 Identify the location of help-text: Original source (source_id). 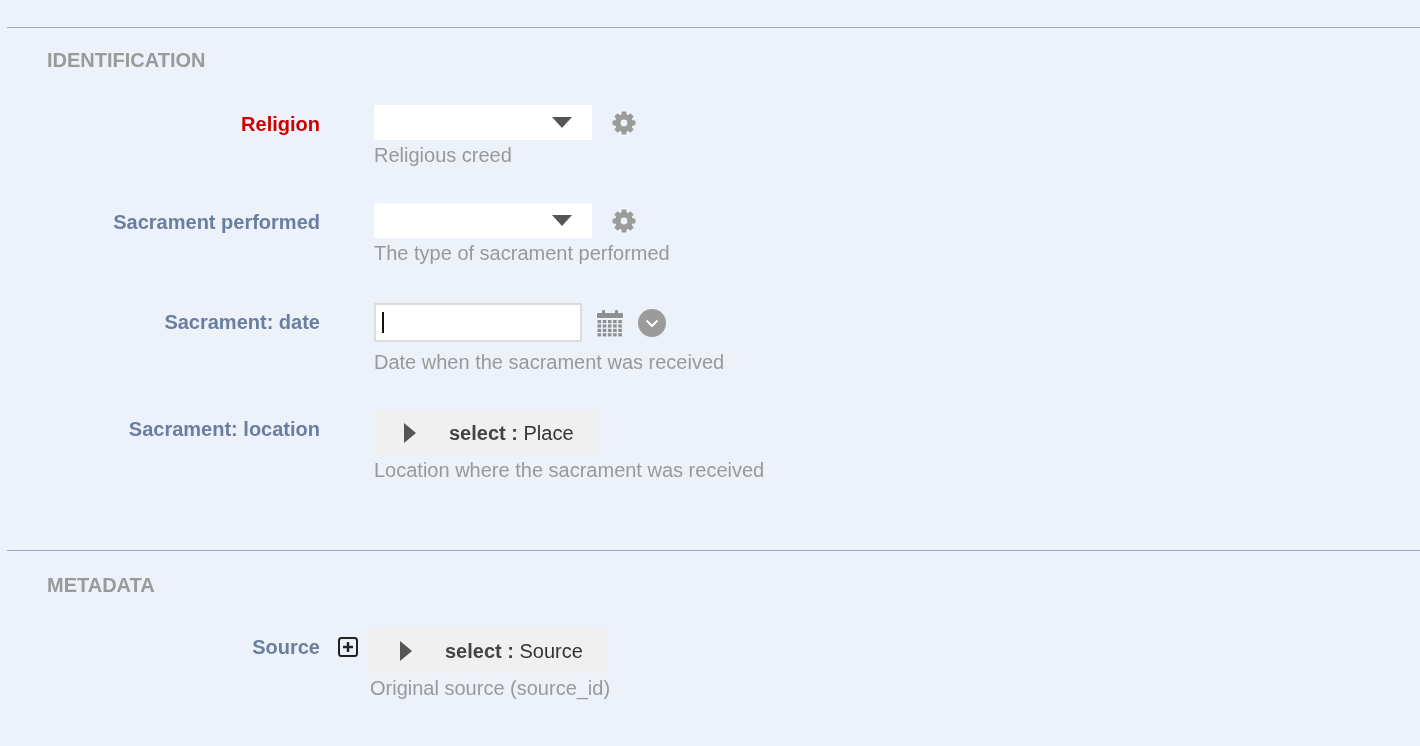
(490, 688).